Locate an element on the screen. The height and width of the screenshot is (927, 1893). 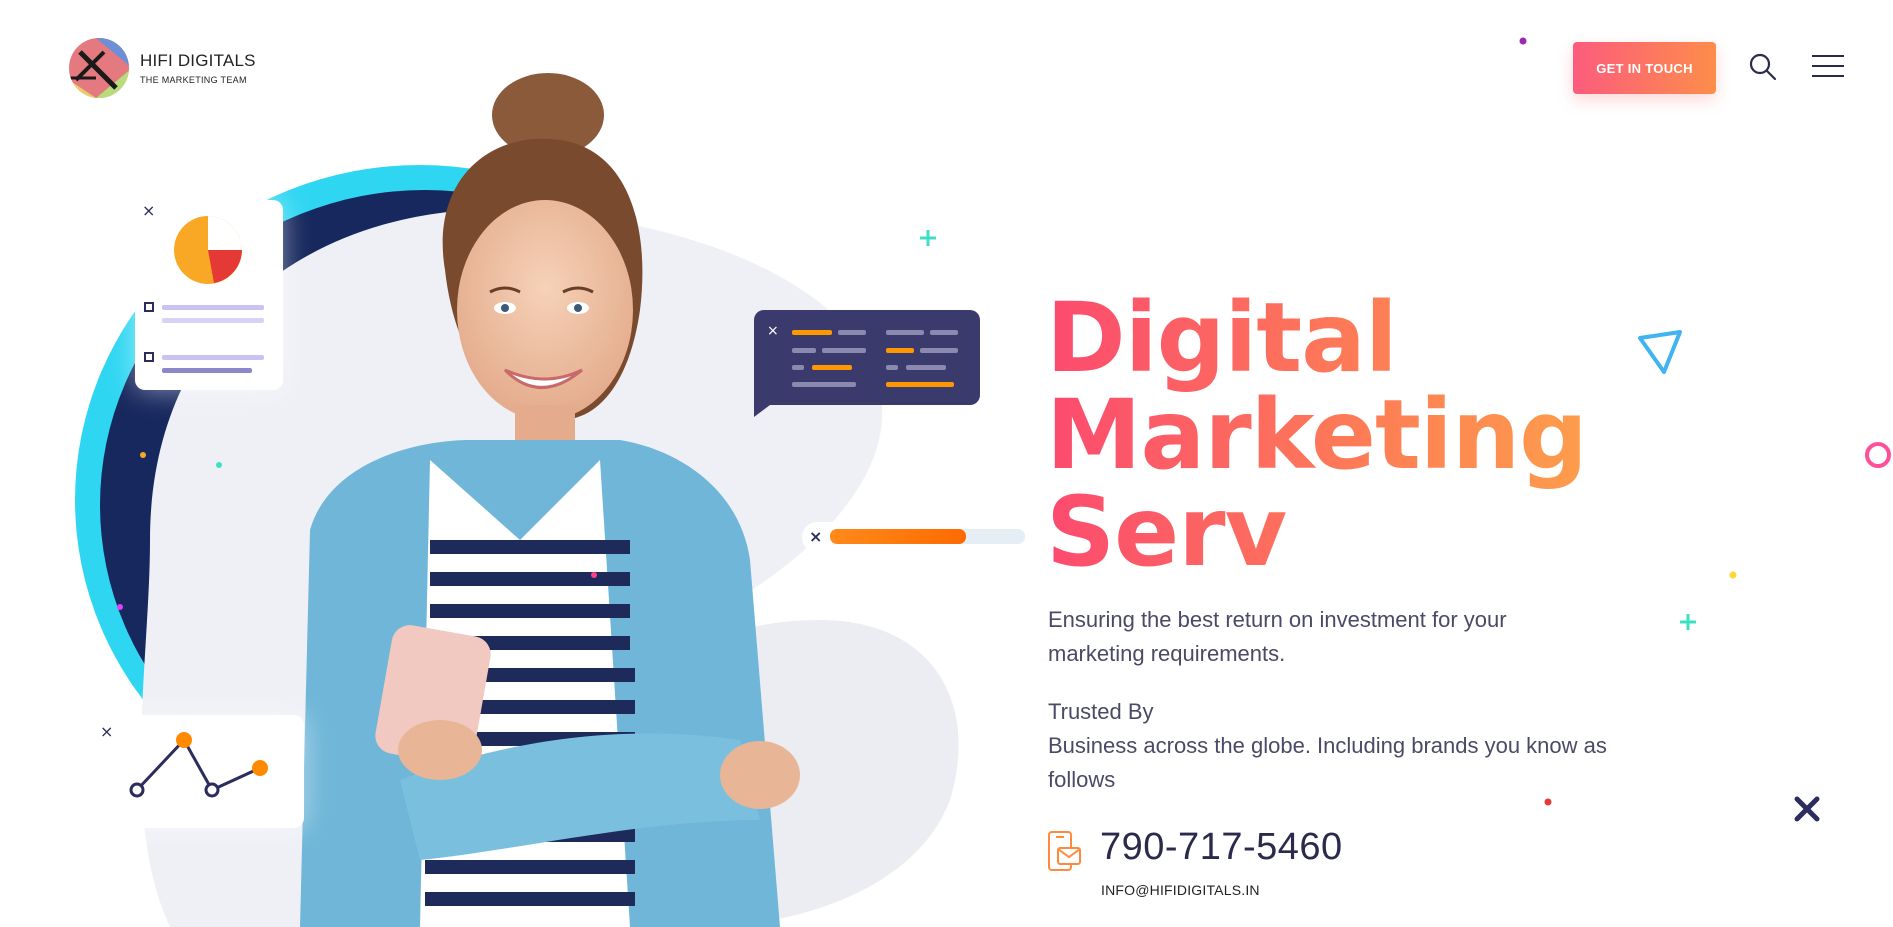
hero-title-line3: Serv is located at coordinates (1166, 532).